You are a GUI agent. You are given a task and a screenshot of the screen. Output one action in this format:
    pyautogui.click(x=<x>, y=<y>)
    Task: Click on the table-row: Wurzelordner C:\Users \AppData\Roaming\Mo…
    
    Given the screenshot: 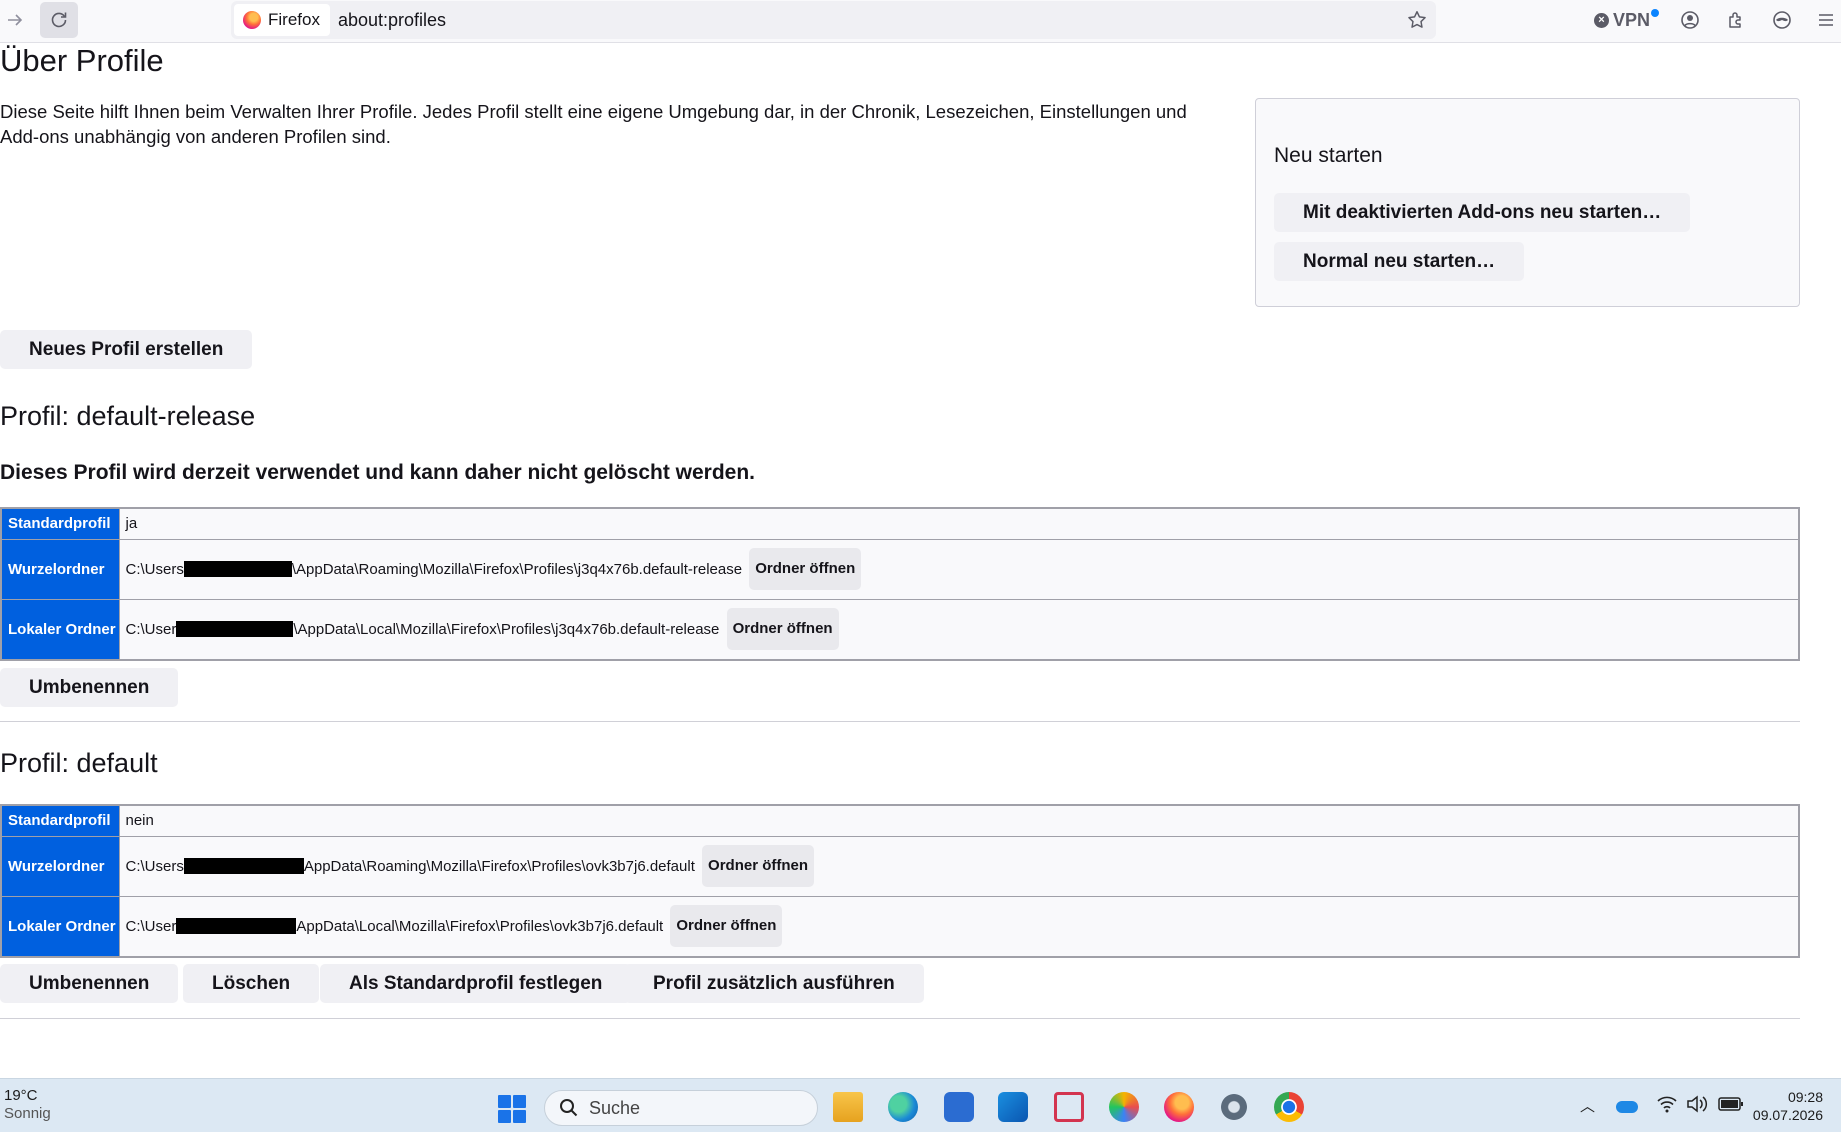 What is the action you would take?
    pyautogui.click(x=900, y=569)
    